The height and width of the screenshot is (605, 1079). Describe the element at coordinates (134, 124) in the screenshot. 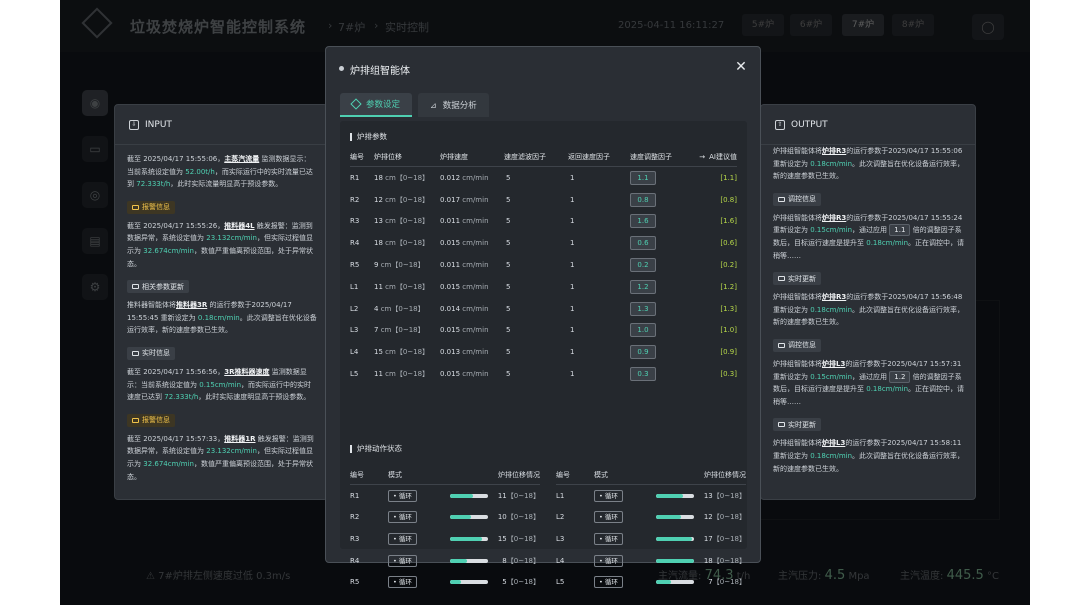

I see `document-icon: ⇩` at that location.